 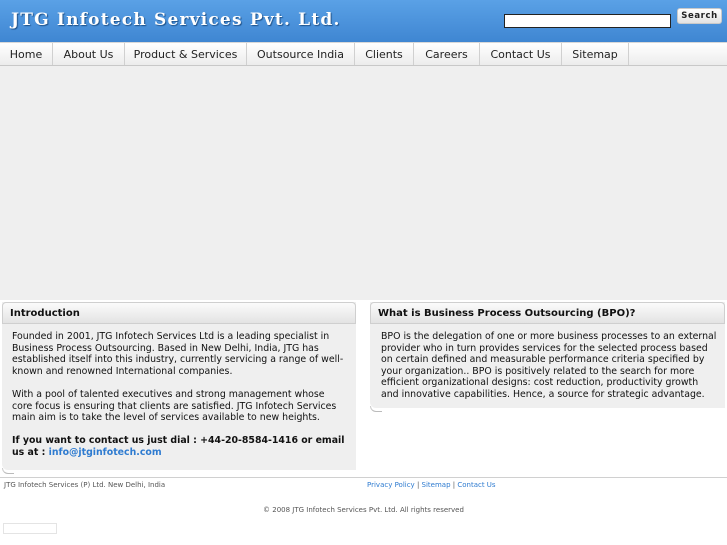 What do you see at coordinates (521, 54) in the screenshot?
I see `nav-item-contact-us: Contact Us` at bounding box center [521, 54].